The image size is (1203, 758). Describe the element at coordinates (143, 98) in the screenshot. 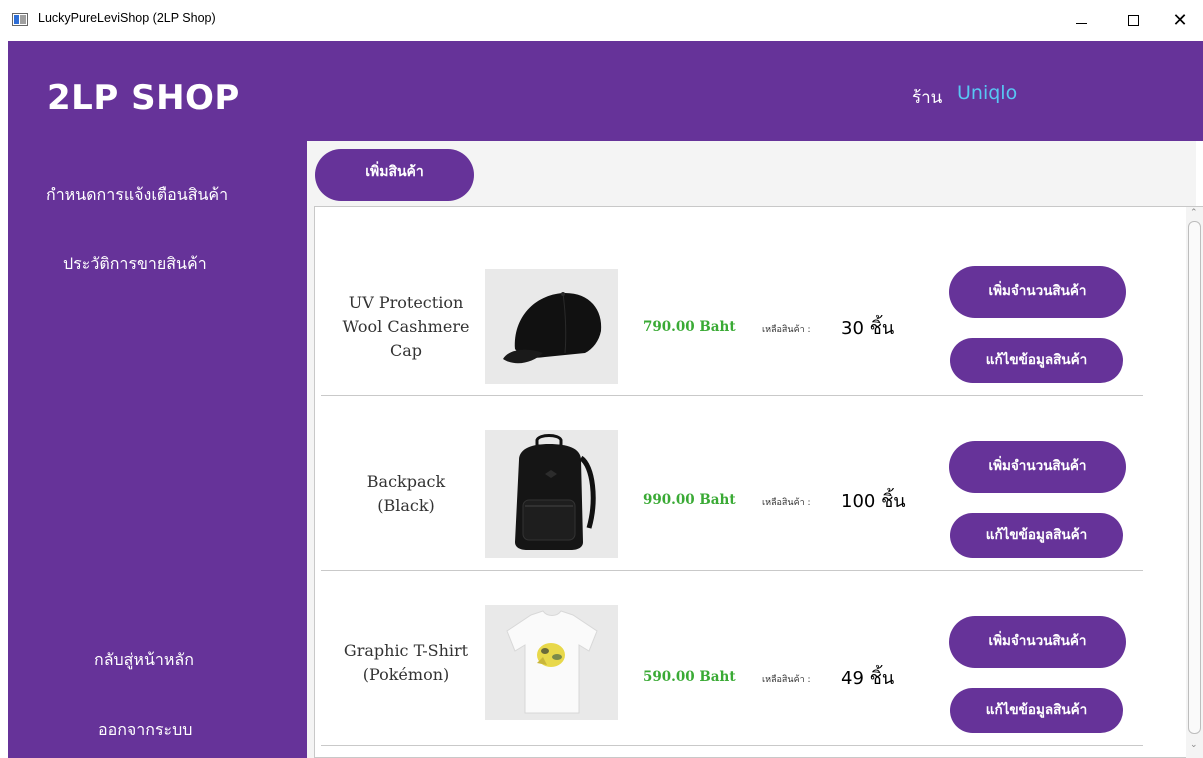

I see `brand-title: 2LP SHOP` at that location.